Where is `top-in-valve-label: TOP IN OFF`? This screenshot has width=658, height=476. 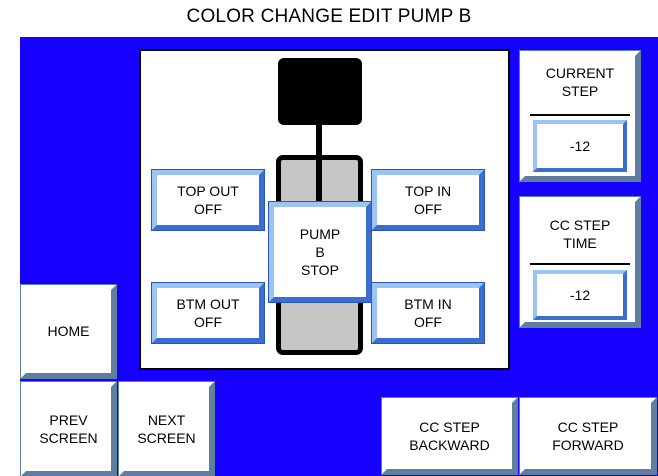 top-in-valve-label: TOP IN OFF is located at coordinates (428, 199).